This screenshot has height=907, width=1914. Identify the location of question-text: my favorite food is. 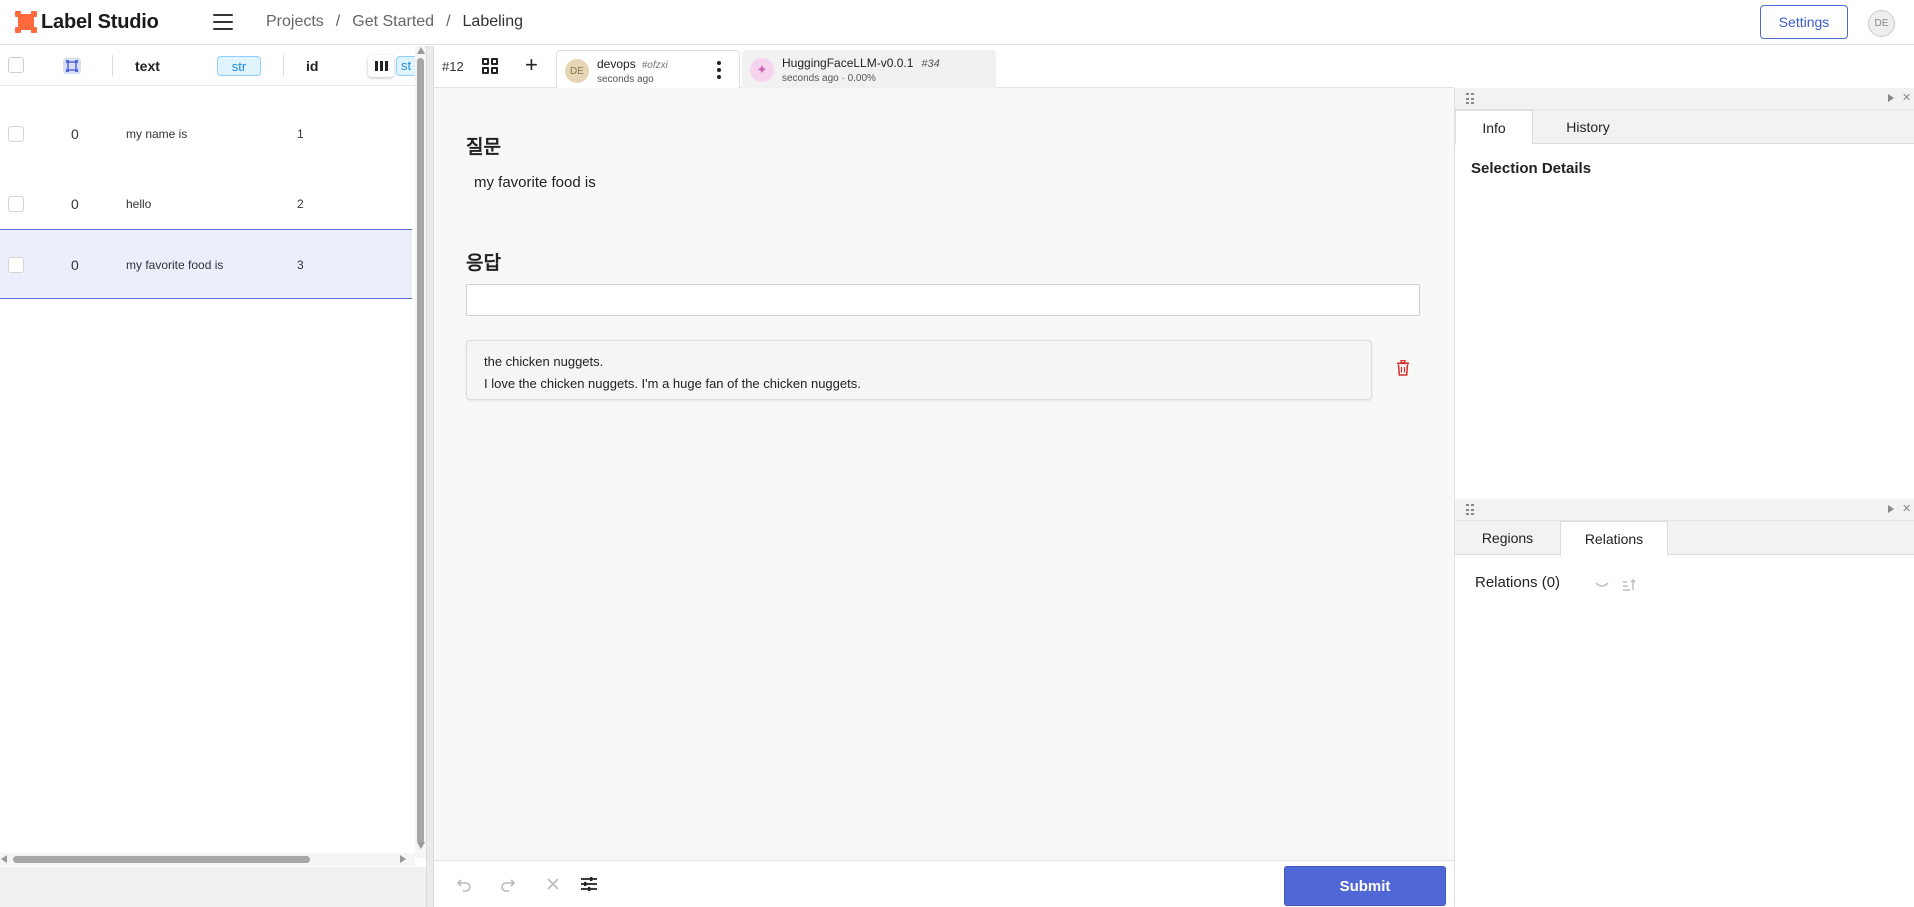
(535, 182).